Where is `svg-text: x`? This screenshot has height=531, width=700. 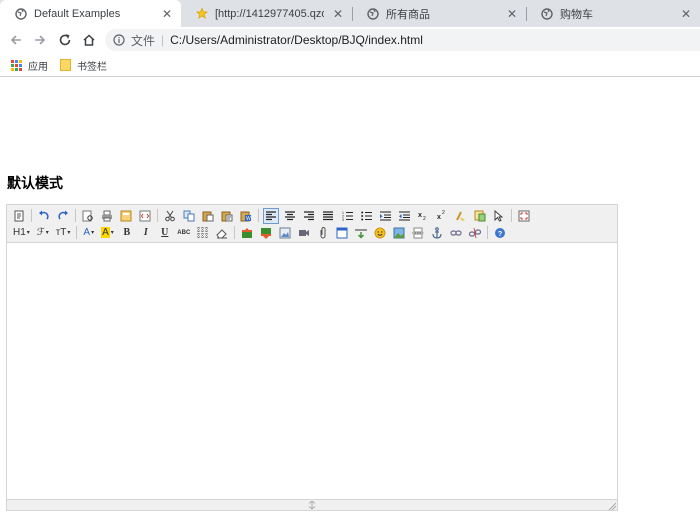
svg-text: x is located at coordinates (420, 215).